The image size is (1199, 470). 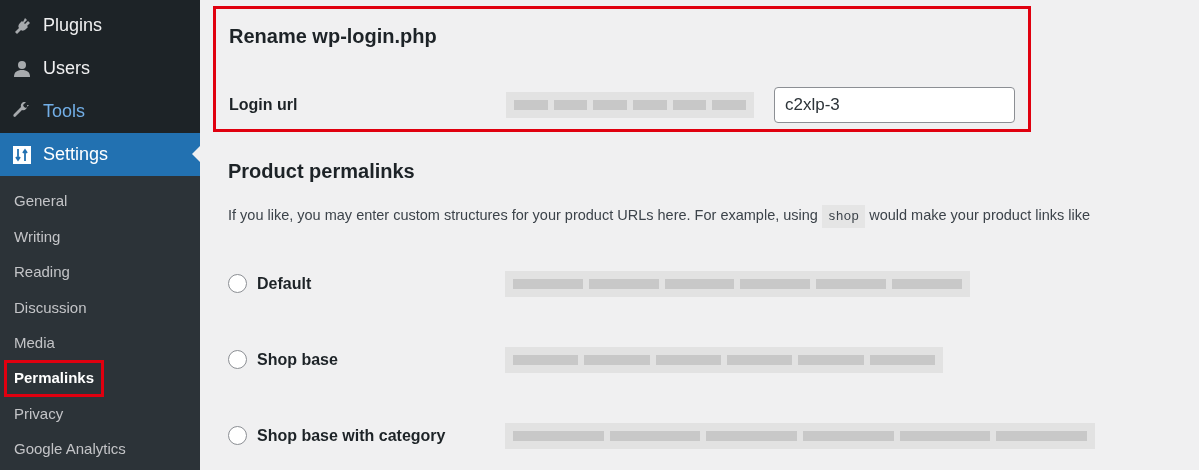 I want to click on section-title: Product permalinks, so click(x=322, y=171).